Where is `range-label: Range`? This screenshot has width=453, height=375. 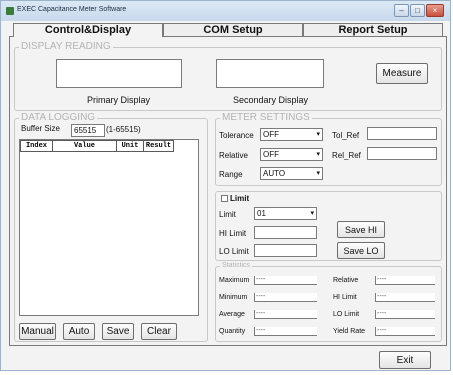 range-label: Range is located at coordinates (231, 174).